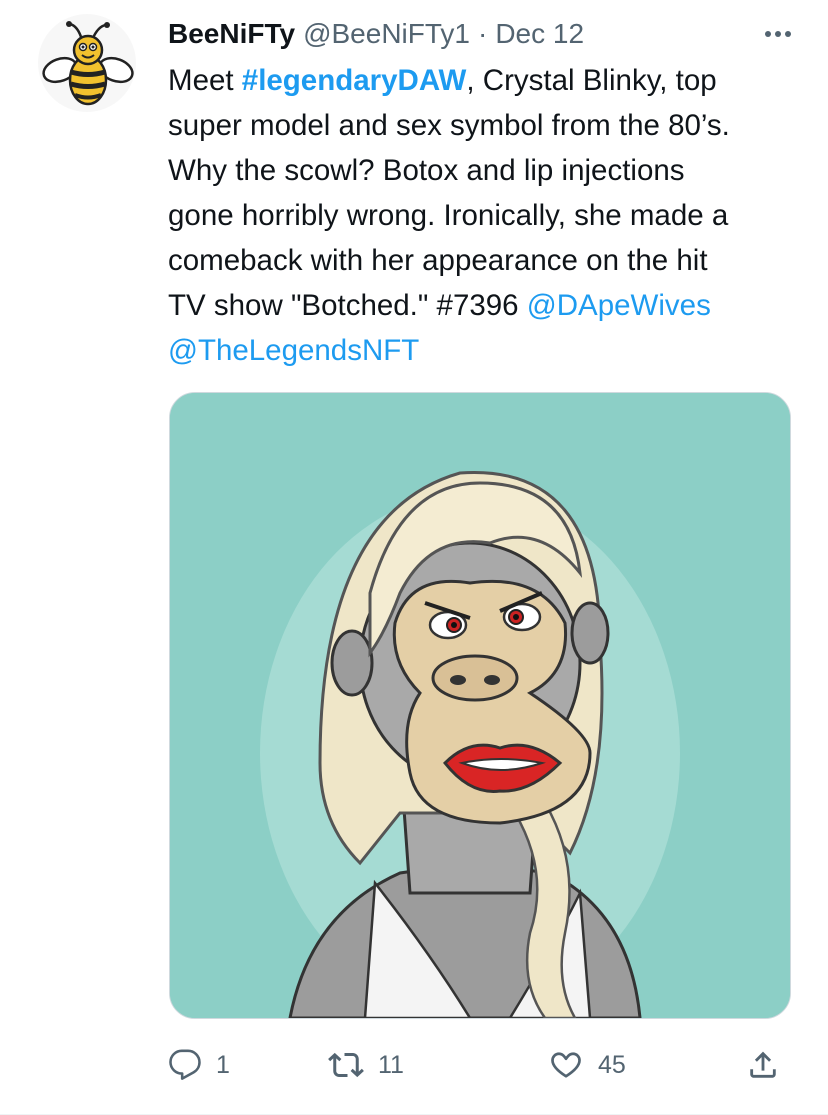 Image resolution: width=828 pixels, height=1115 pixels. I want to click on hashtag-link: #legendaryDAW, so click(354, 80).